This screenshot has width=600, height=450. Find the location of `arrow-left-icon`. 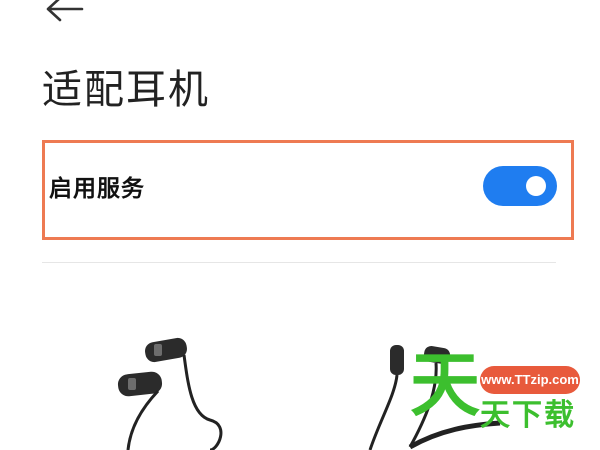

arrow-left-icon is located at coordinates (65, 11).